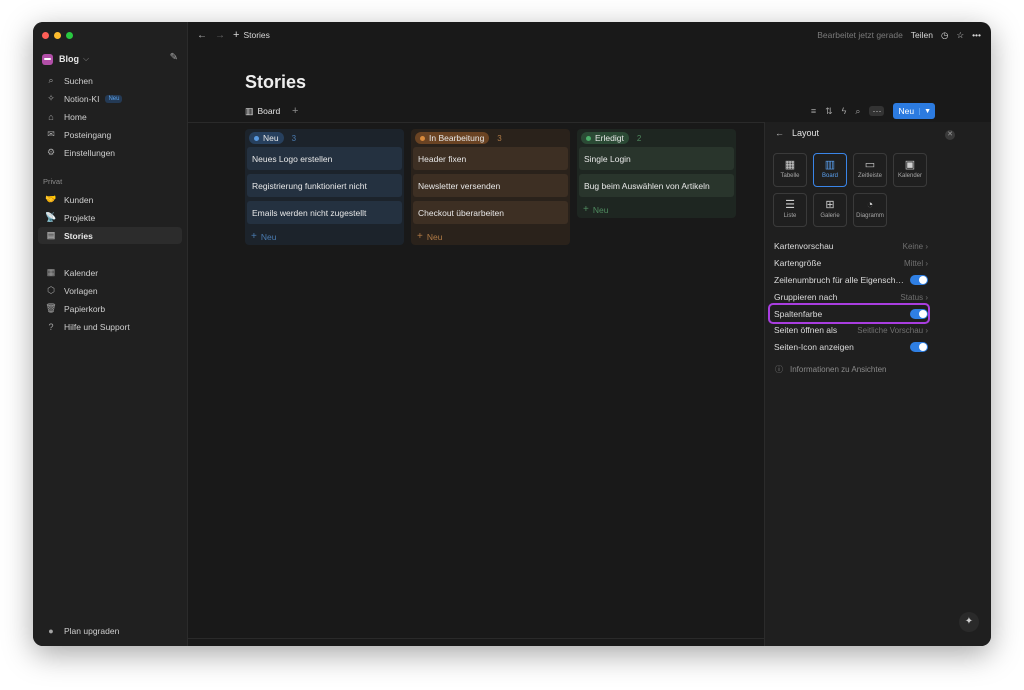  Describe the element at coordinates (249, 110) in the screenshot. I see `board-icon: ▥` at that location.